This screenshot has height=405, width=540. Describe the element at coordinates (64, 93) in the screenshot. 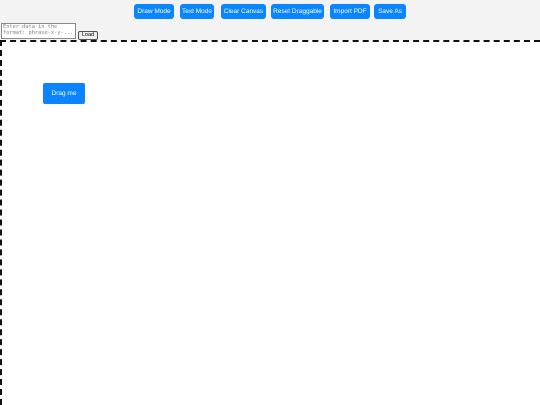

I see `drag-me-button: Drag me` at that location.